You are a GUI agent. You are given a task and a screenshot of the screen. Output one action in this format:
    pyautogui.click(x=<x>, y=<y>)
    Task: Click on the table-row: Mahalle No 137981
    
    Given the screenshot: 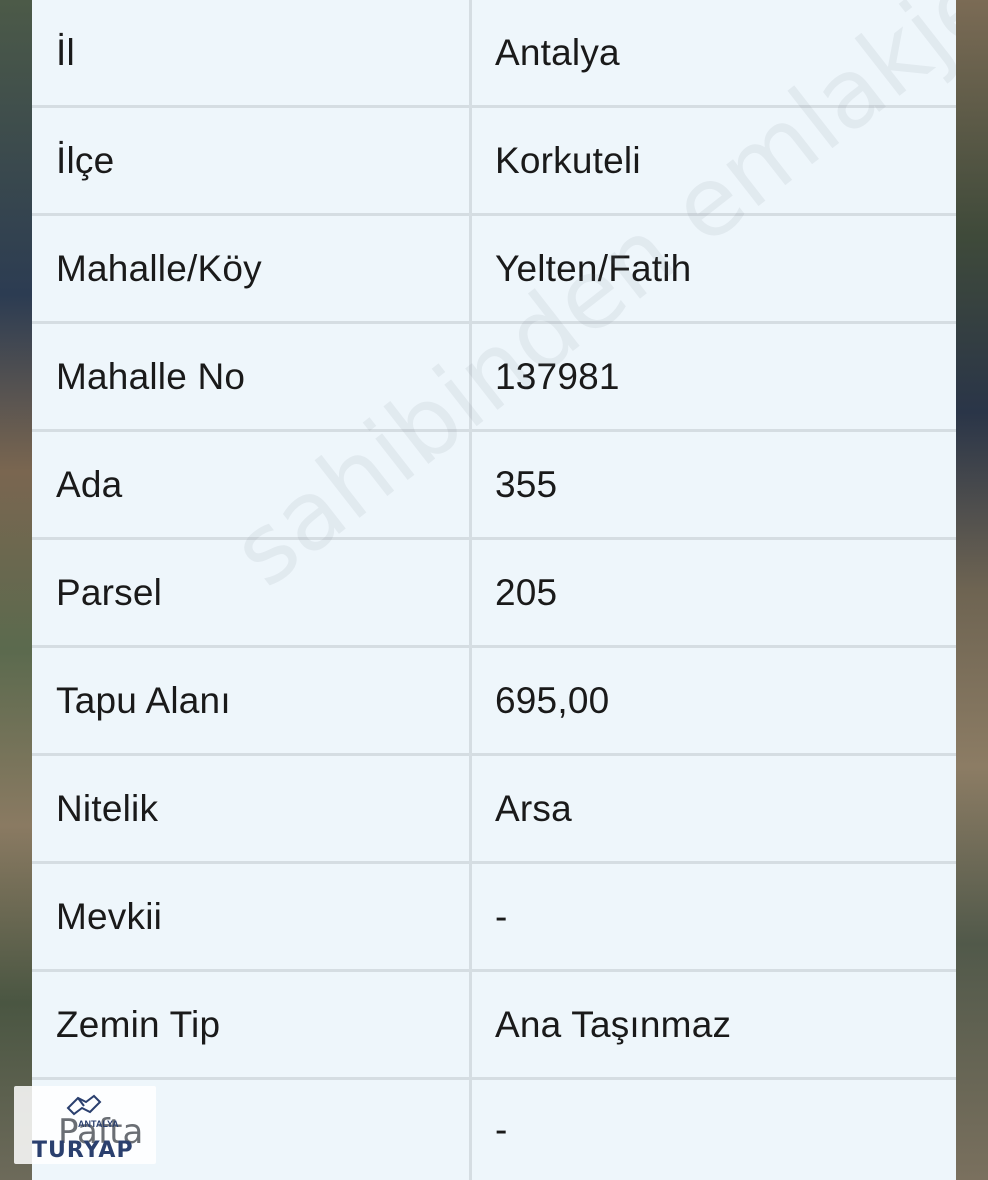 What is the action you would take?
    pyautogui.click(x=494, y=376)
    